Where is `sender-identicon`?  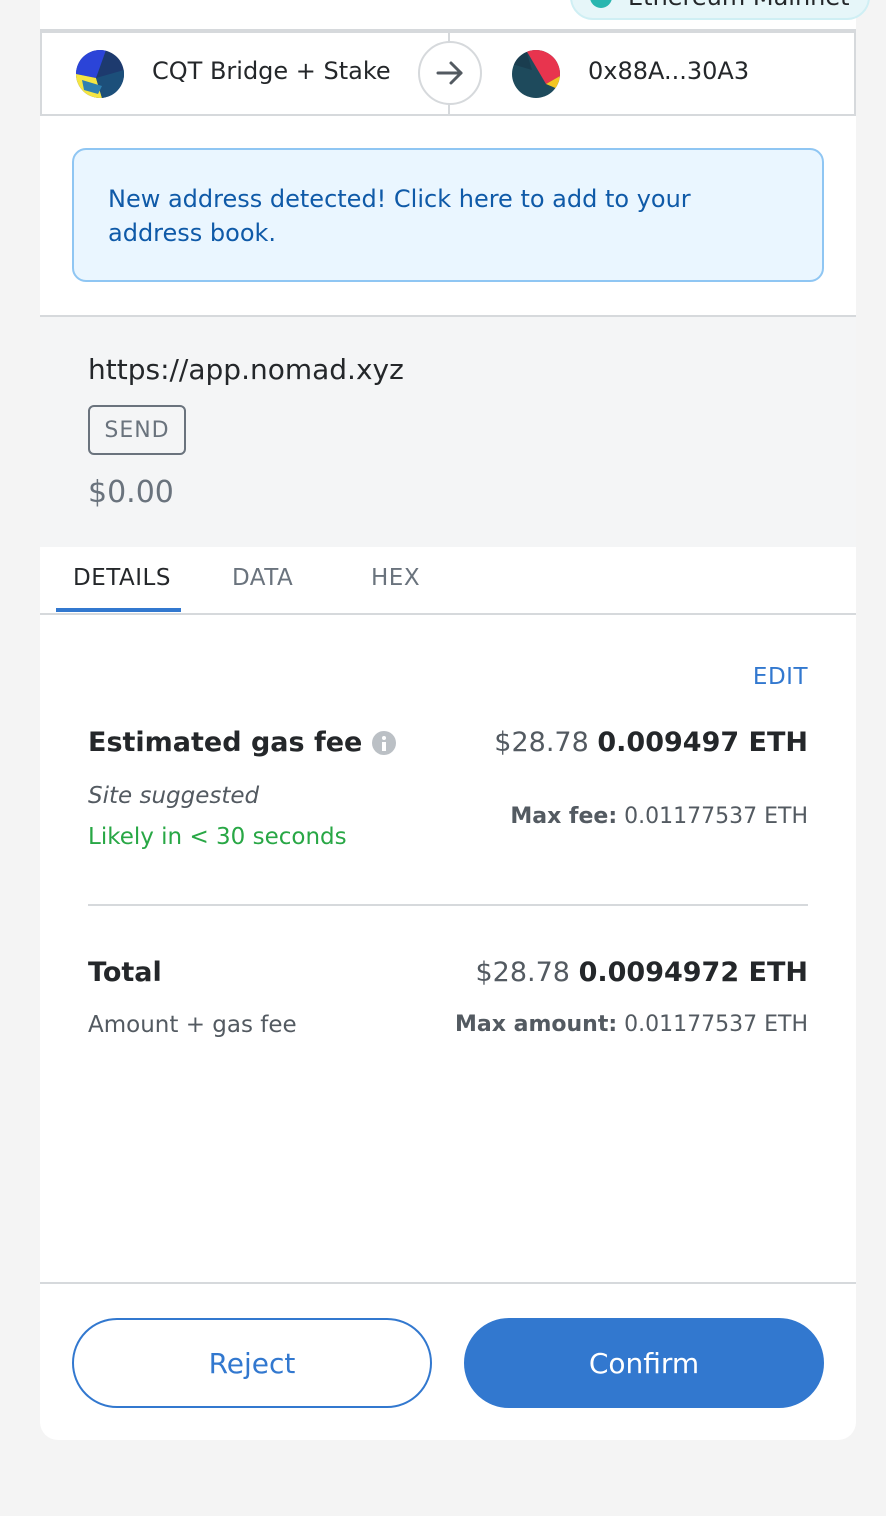
sender-identicon is located at coordinates (100, 74).